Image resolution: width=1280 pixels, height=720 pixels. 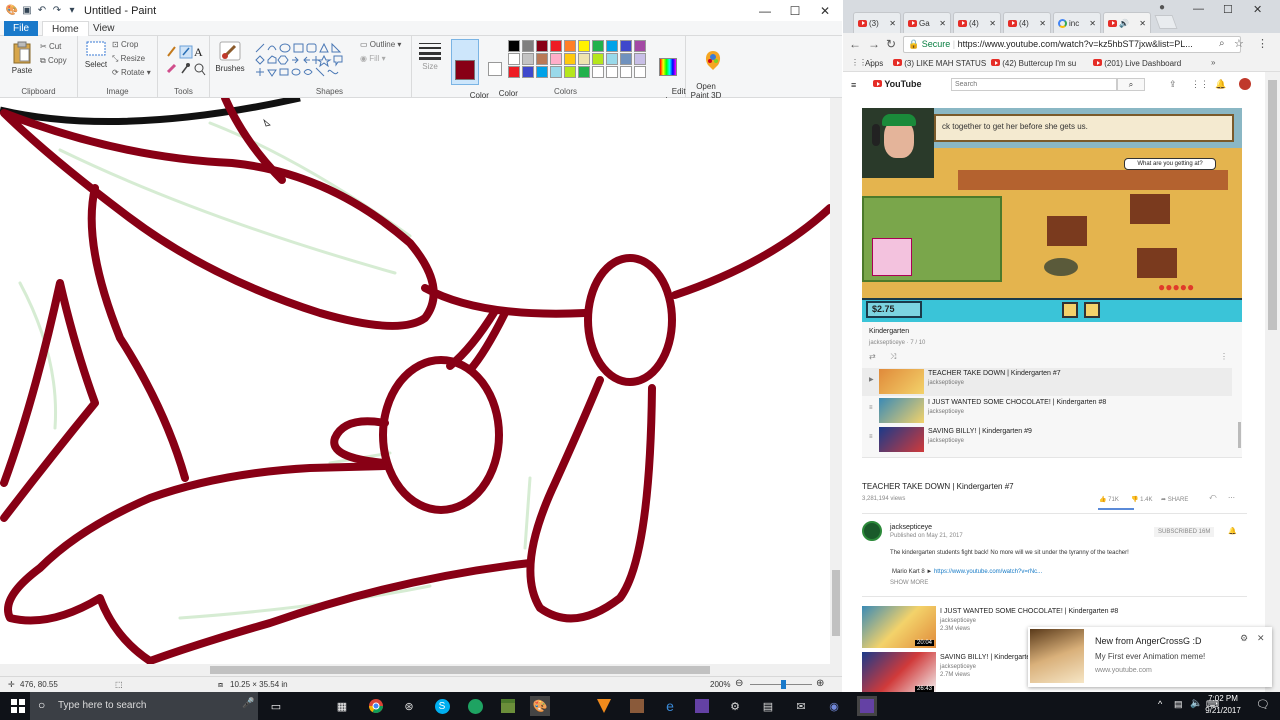 What do you see at coordinates (889, 331) in the screenshot?
I see `playlist-title: Kindergarten` at bounding box center [889, 331].